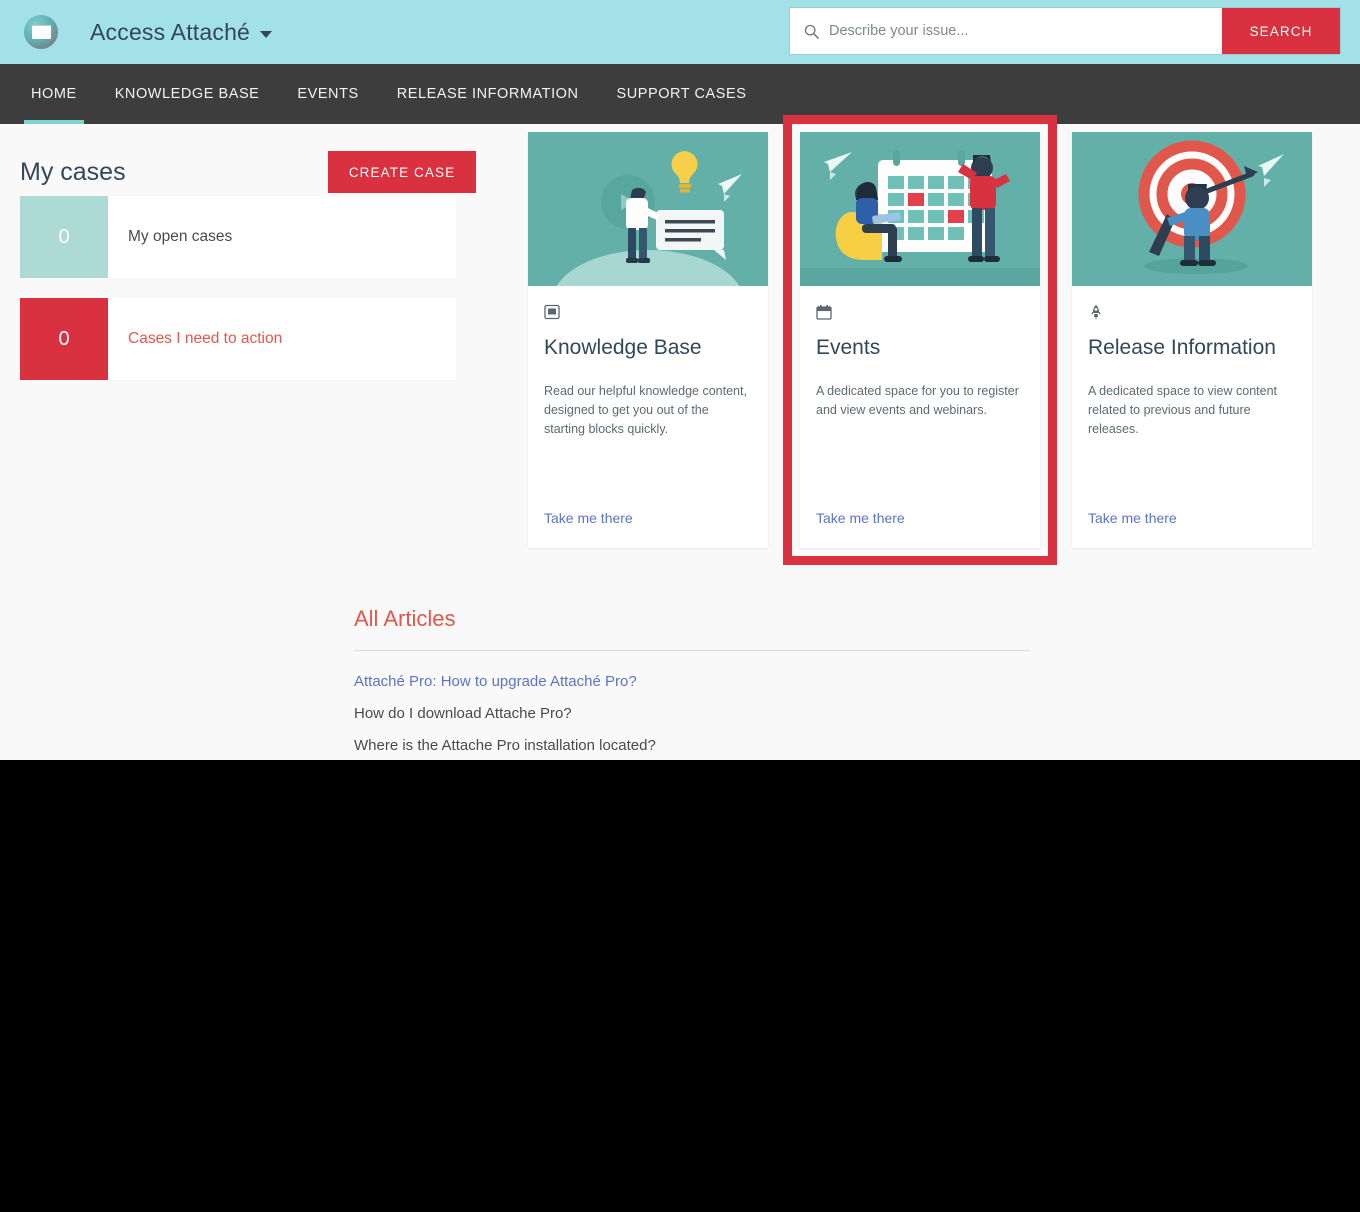  I want to click on chevron-down-icon, so click(266, 34).